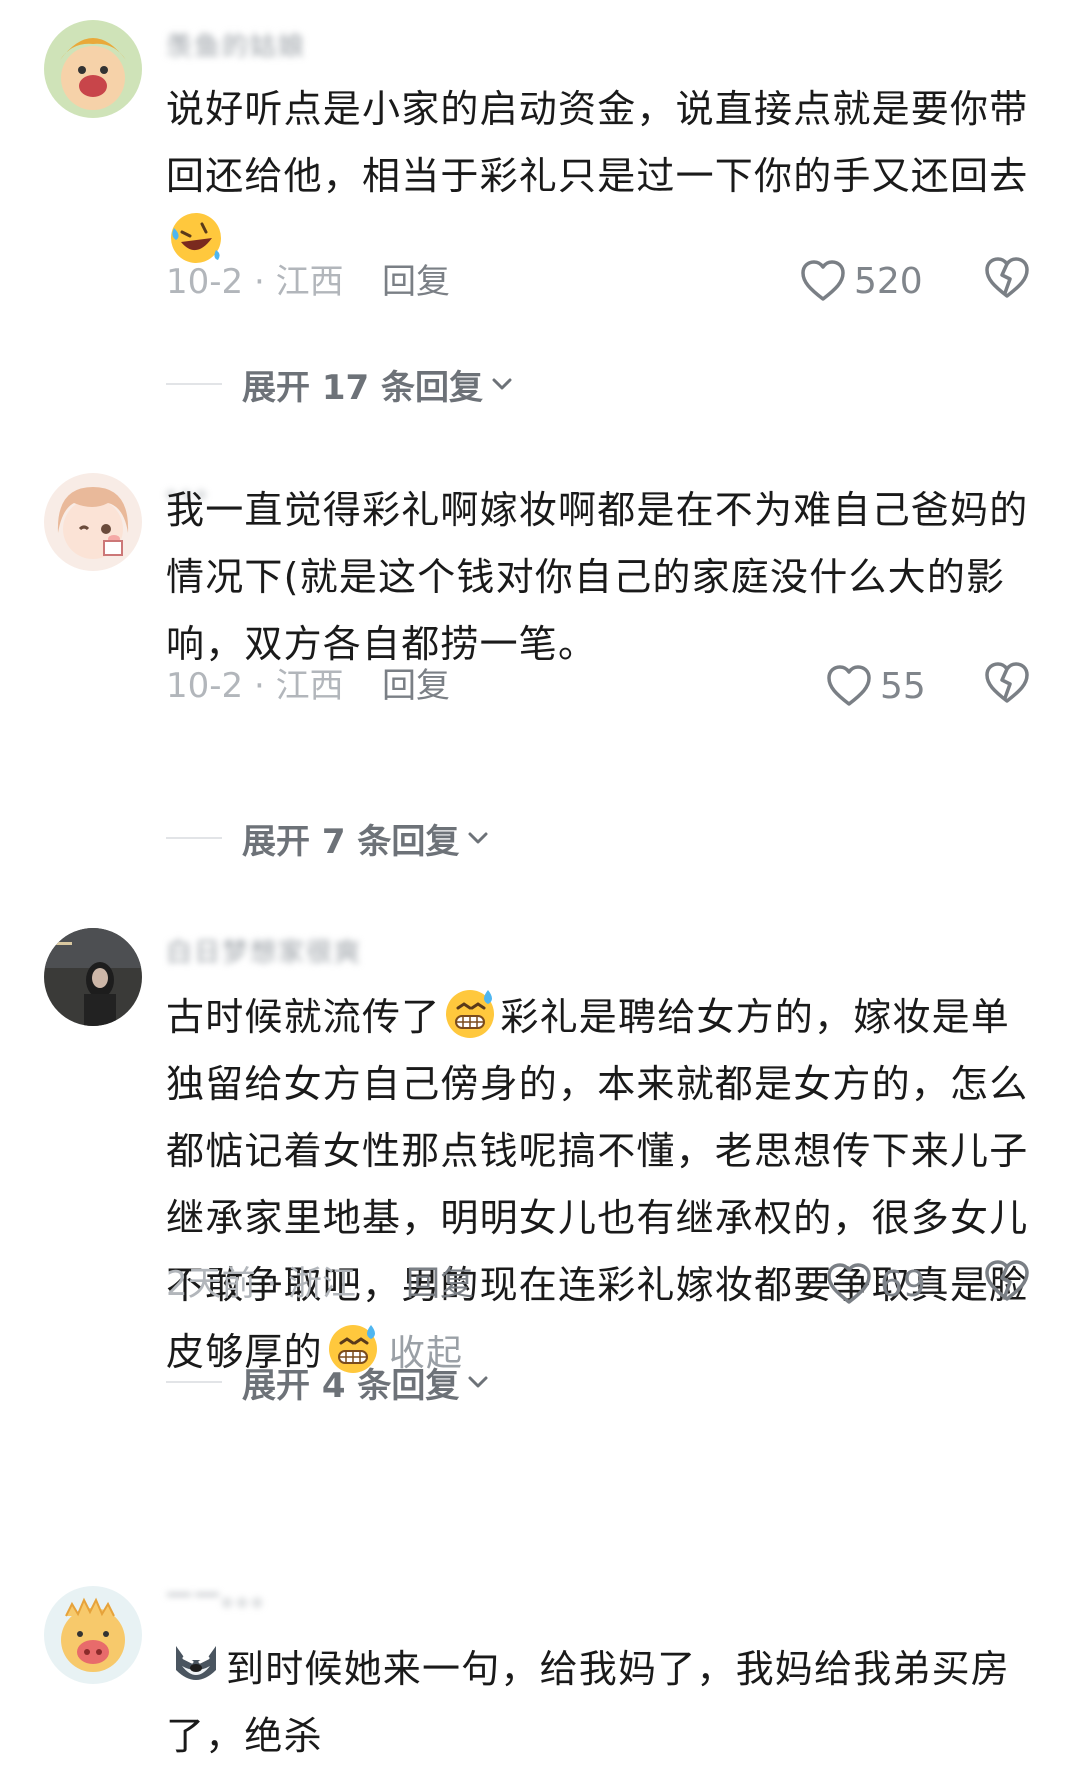  I want to click on comment-text-content: 古时候就流传了, so click(303, 1017).